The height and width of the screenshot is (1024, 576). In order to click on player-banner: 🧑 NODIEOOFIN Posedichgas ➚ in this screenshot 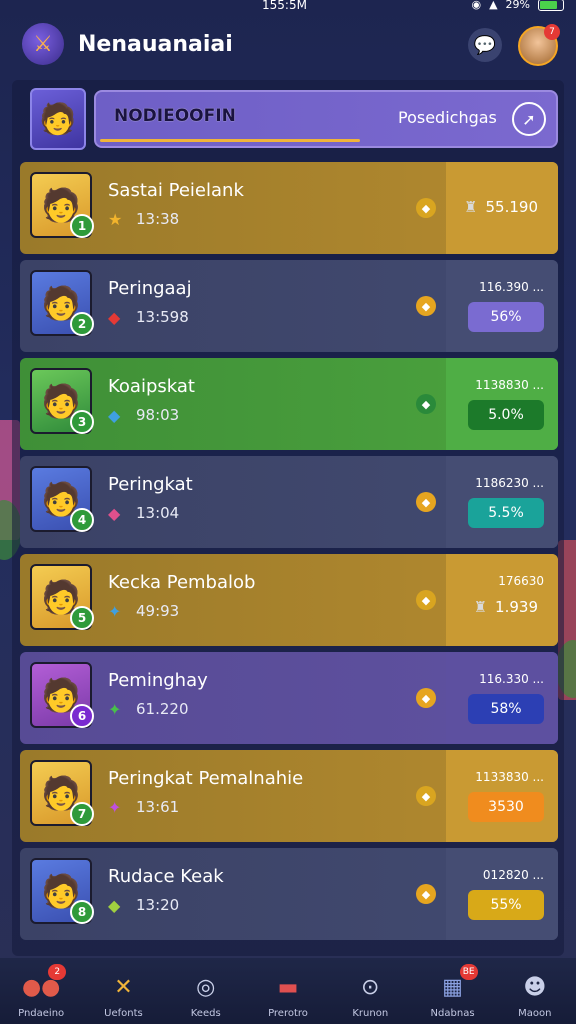, I will do `click(294, 119)`.